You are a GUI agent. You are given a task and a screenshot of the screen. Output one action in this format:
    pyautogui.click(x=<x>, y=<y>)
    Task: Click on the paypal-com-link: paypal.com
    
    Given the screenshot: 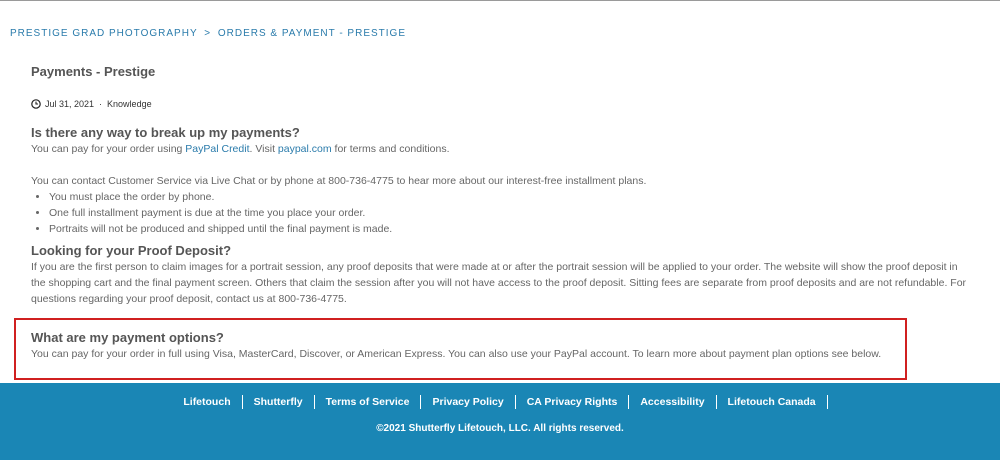 What is the action you would take?
    pyautogui.click(x=305, y=149)
    